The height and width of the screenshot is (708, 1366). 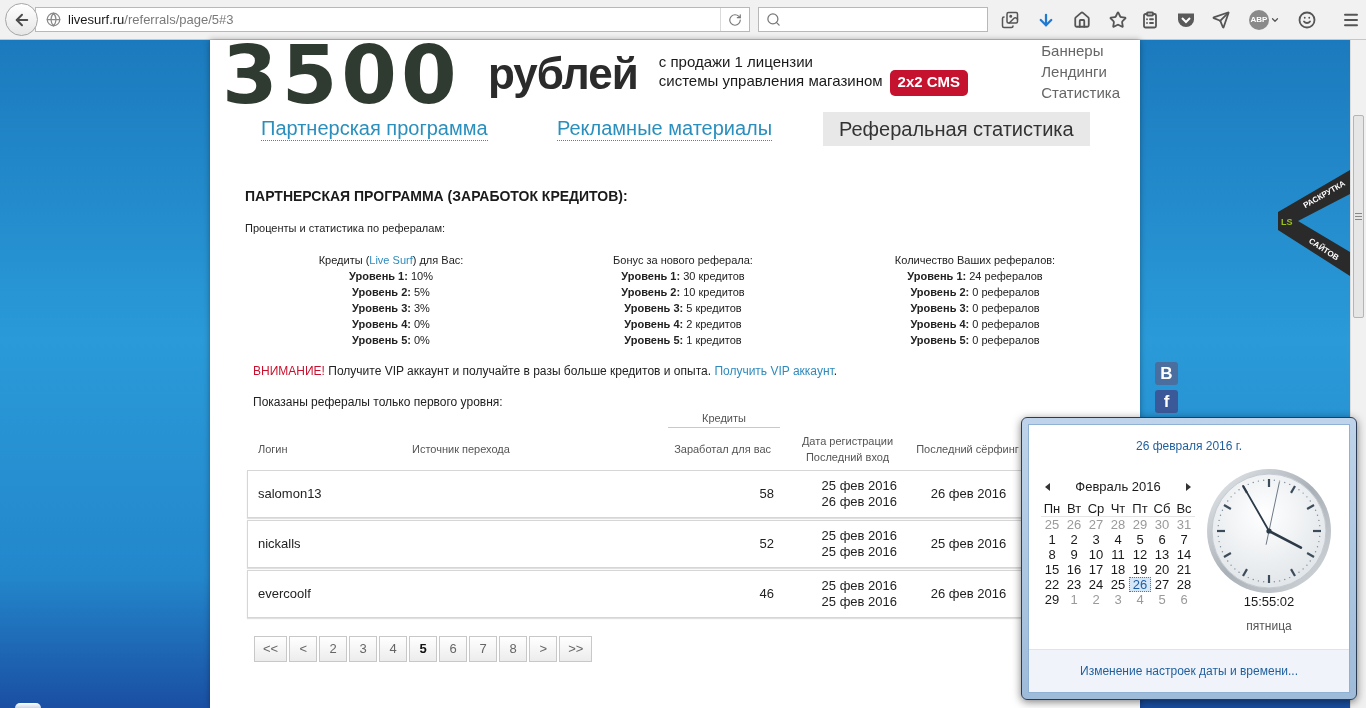 I want to click on calendar-day: 24, so click(x=1096, y=584).